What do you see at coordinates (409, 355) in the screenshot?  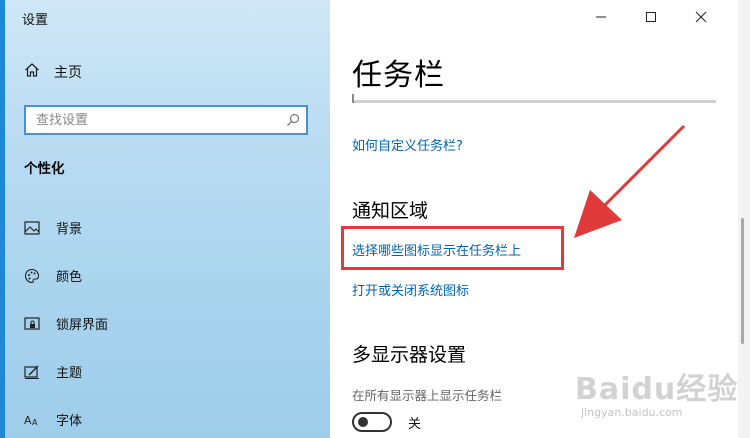 I see `multi-display-heading: 多显示器设置` at bounding box center [409, 355].